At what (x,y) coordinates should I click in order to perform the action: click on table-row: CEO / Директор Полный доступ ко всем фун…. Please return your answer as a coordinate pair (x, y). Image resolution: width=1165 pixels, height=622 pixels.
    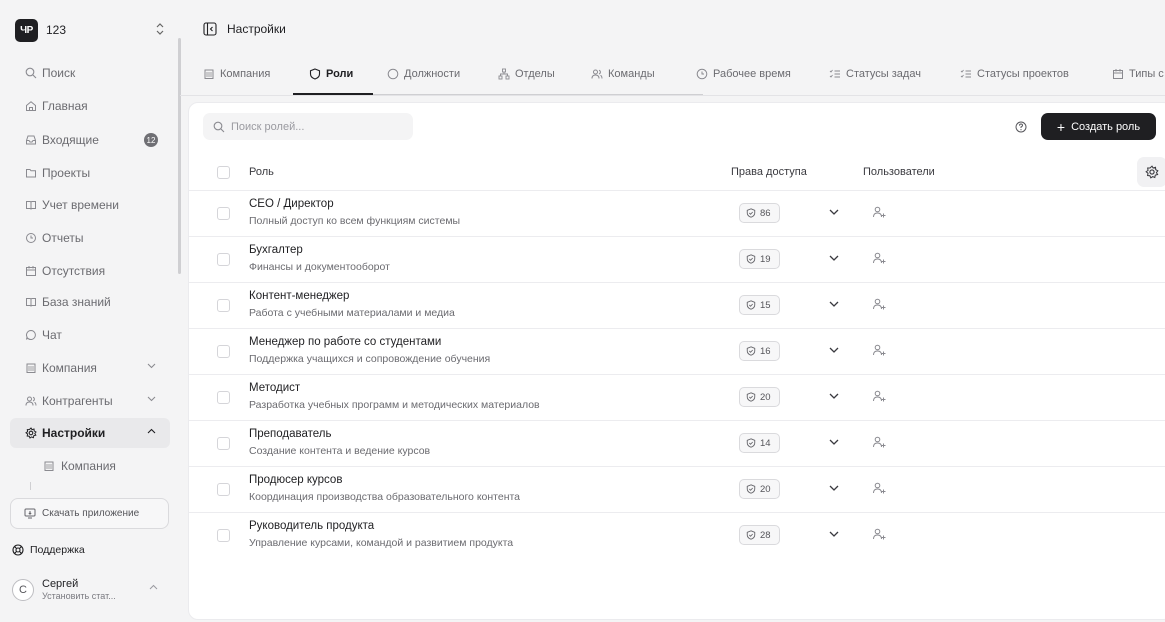
    Looking at the image, I should click on (677, 214).